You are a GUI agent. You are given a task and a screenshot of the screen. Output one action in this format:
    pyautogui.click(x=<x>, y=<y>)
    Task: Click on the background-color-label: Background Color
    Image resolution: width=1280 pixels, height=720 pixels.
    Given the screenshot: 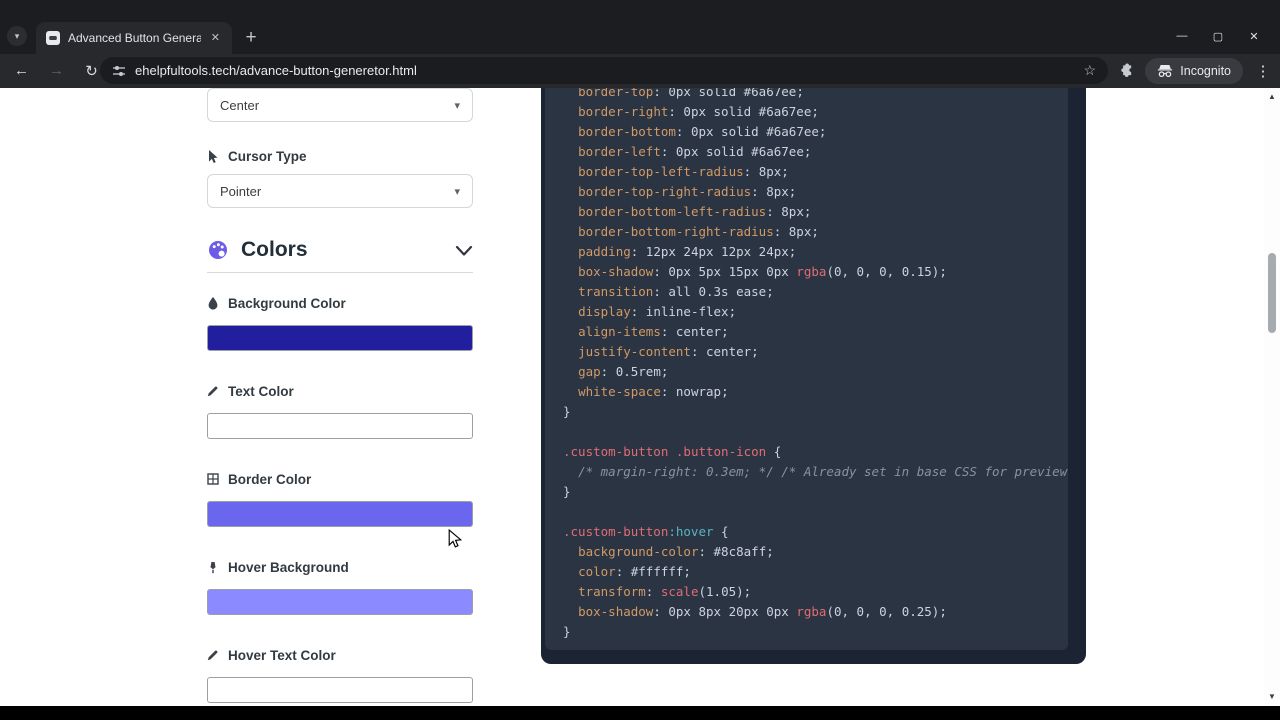 What is the action you would take?
    pyautogui.click(x=340, y=303)
    